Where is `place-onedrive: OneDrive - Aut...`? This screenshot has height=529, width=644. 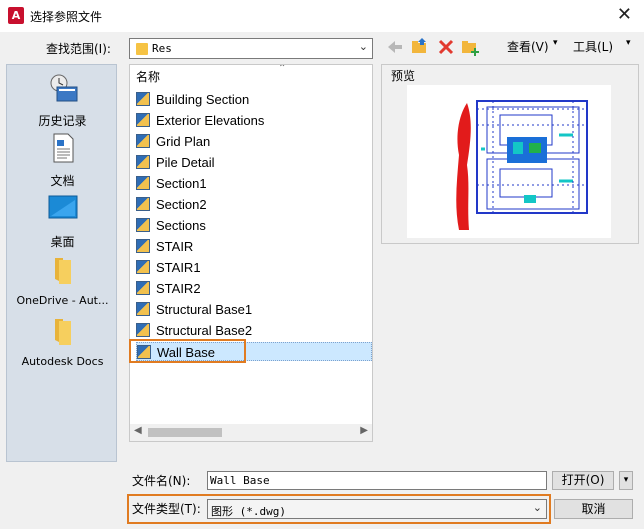
place-onedrive: OneDrive - Aut... is located at coordinates (62, 281).